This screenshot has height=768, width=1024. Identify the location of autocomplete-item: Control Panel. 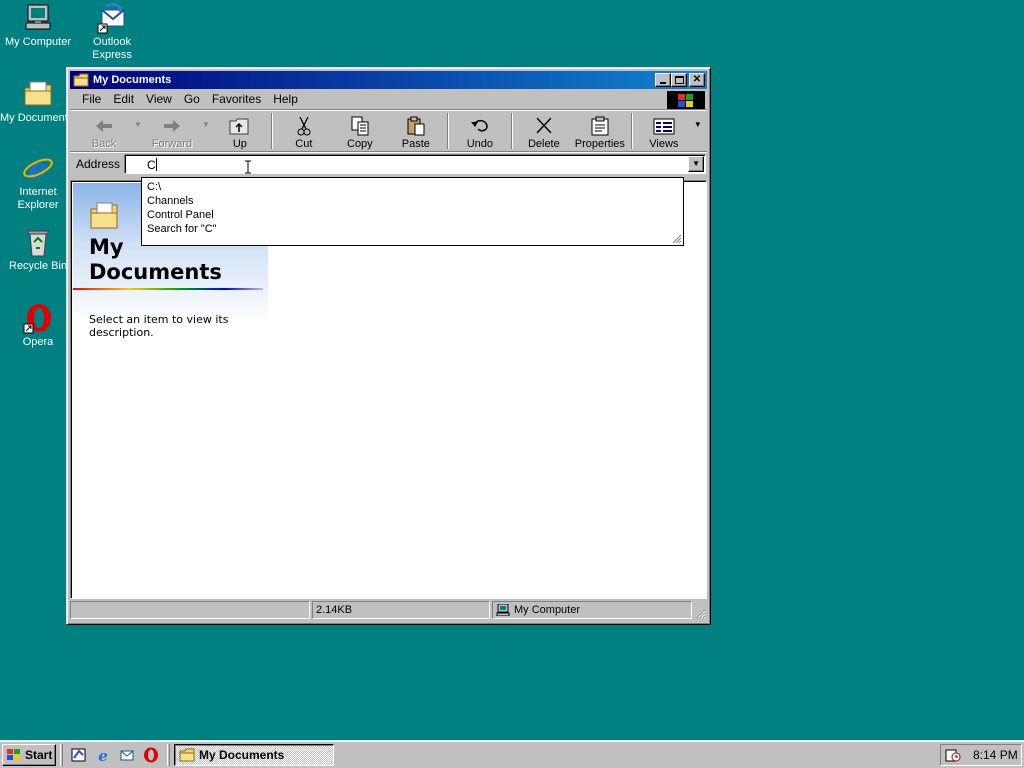
(412, 215).